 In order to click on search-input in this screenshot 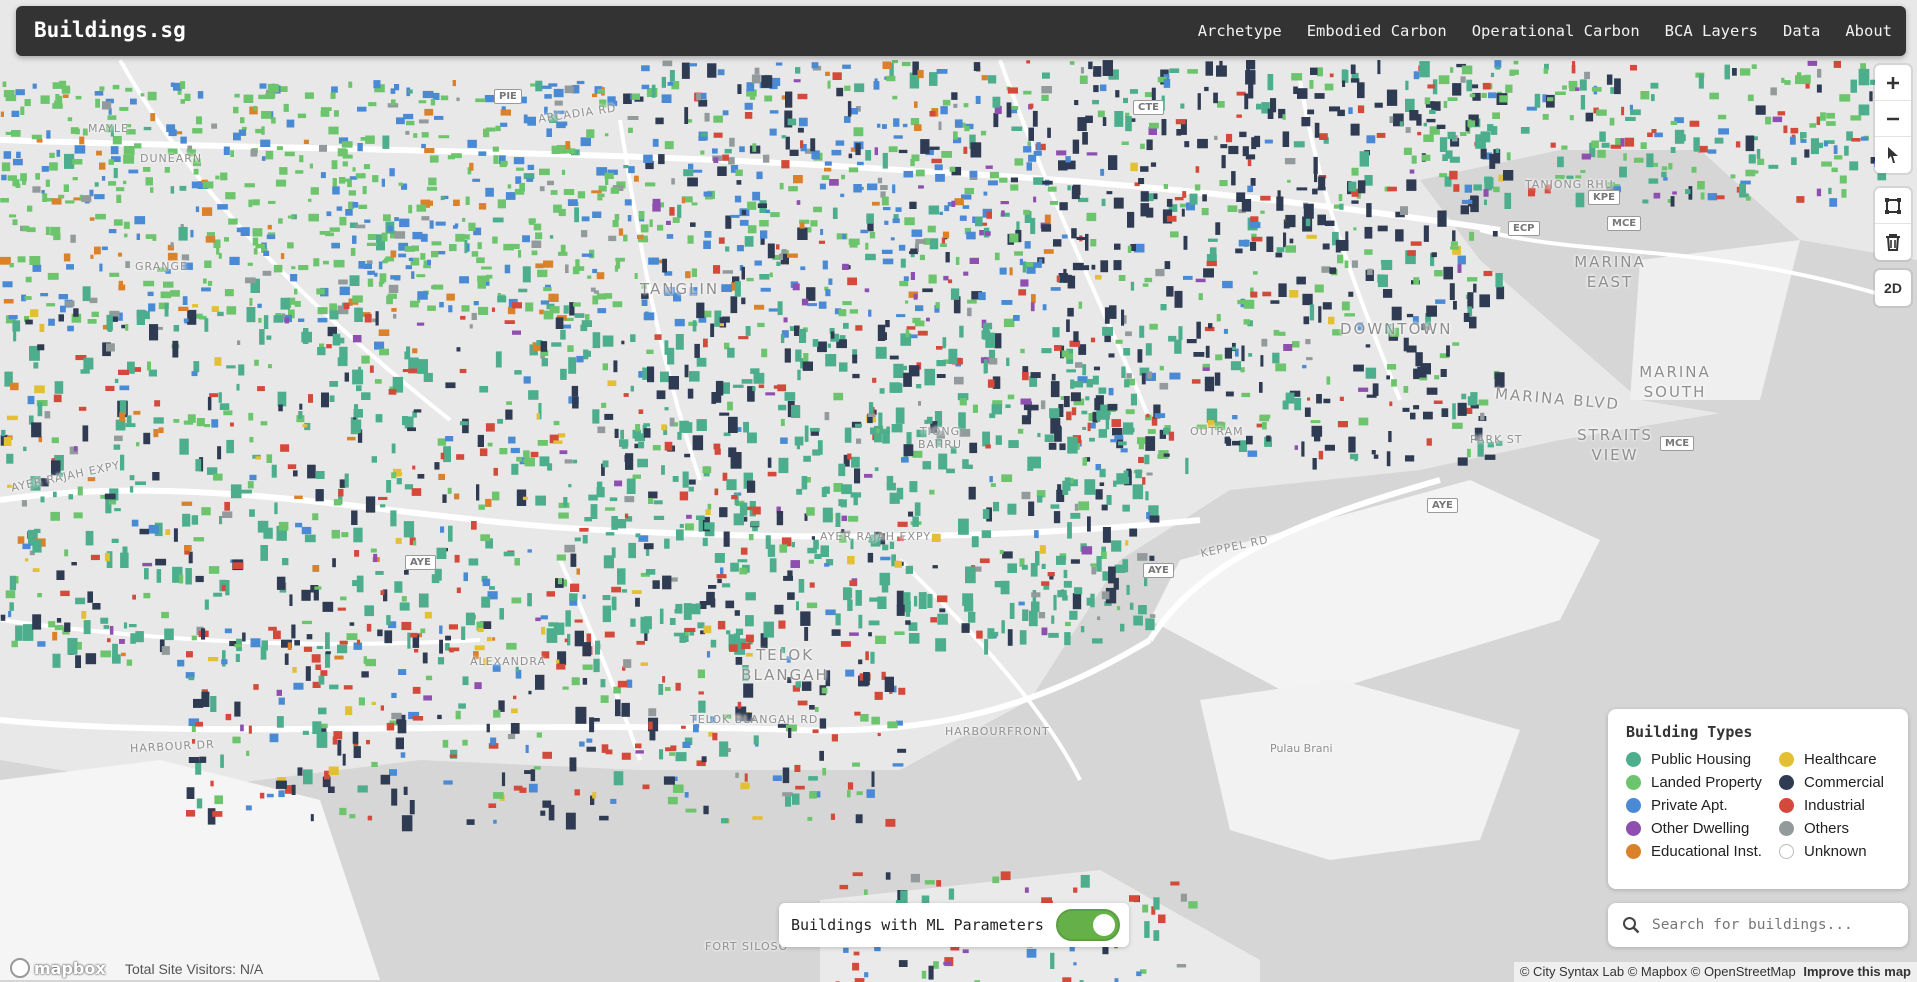, I will do `click(1772, 925)`.